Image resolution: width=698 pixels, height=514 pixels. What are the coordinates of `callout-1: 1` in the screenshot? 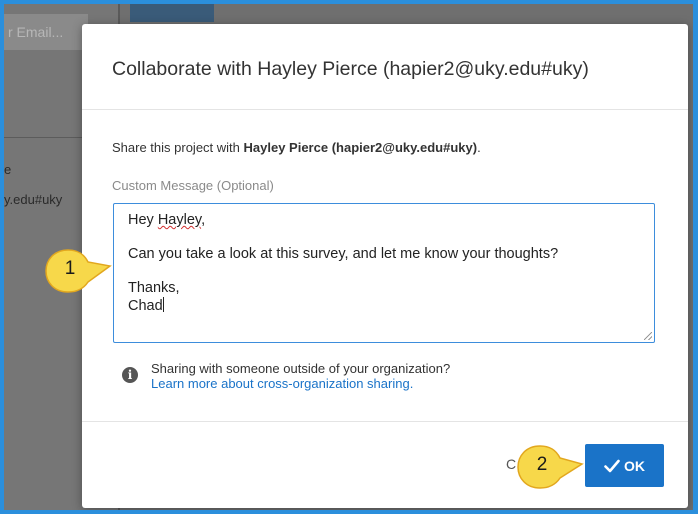 It's located at (79, 271).